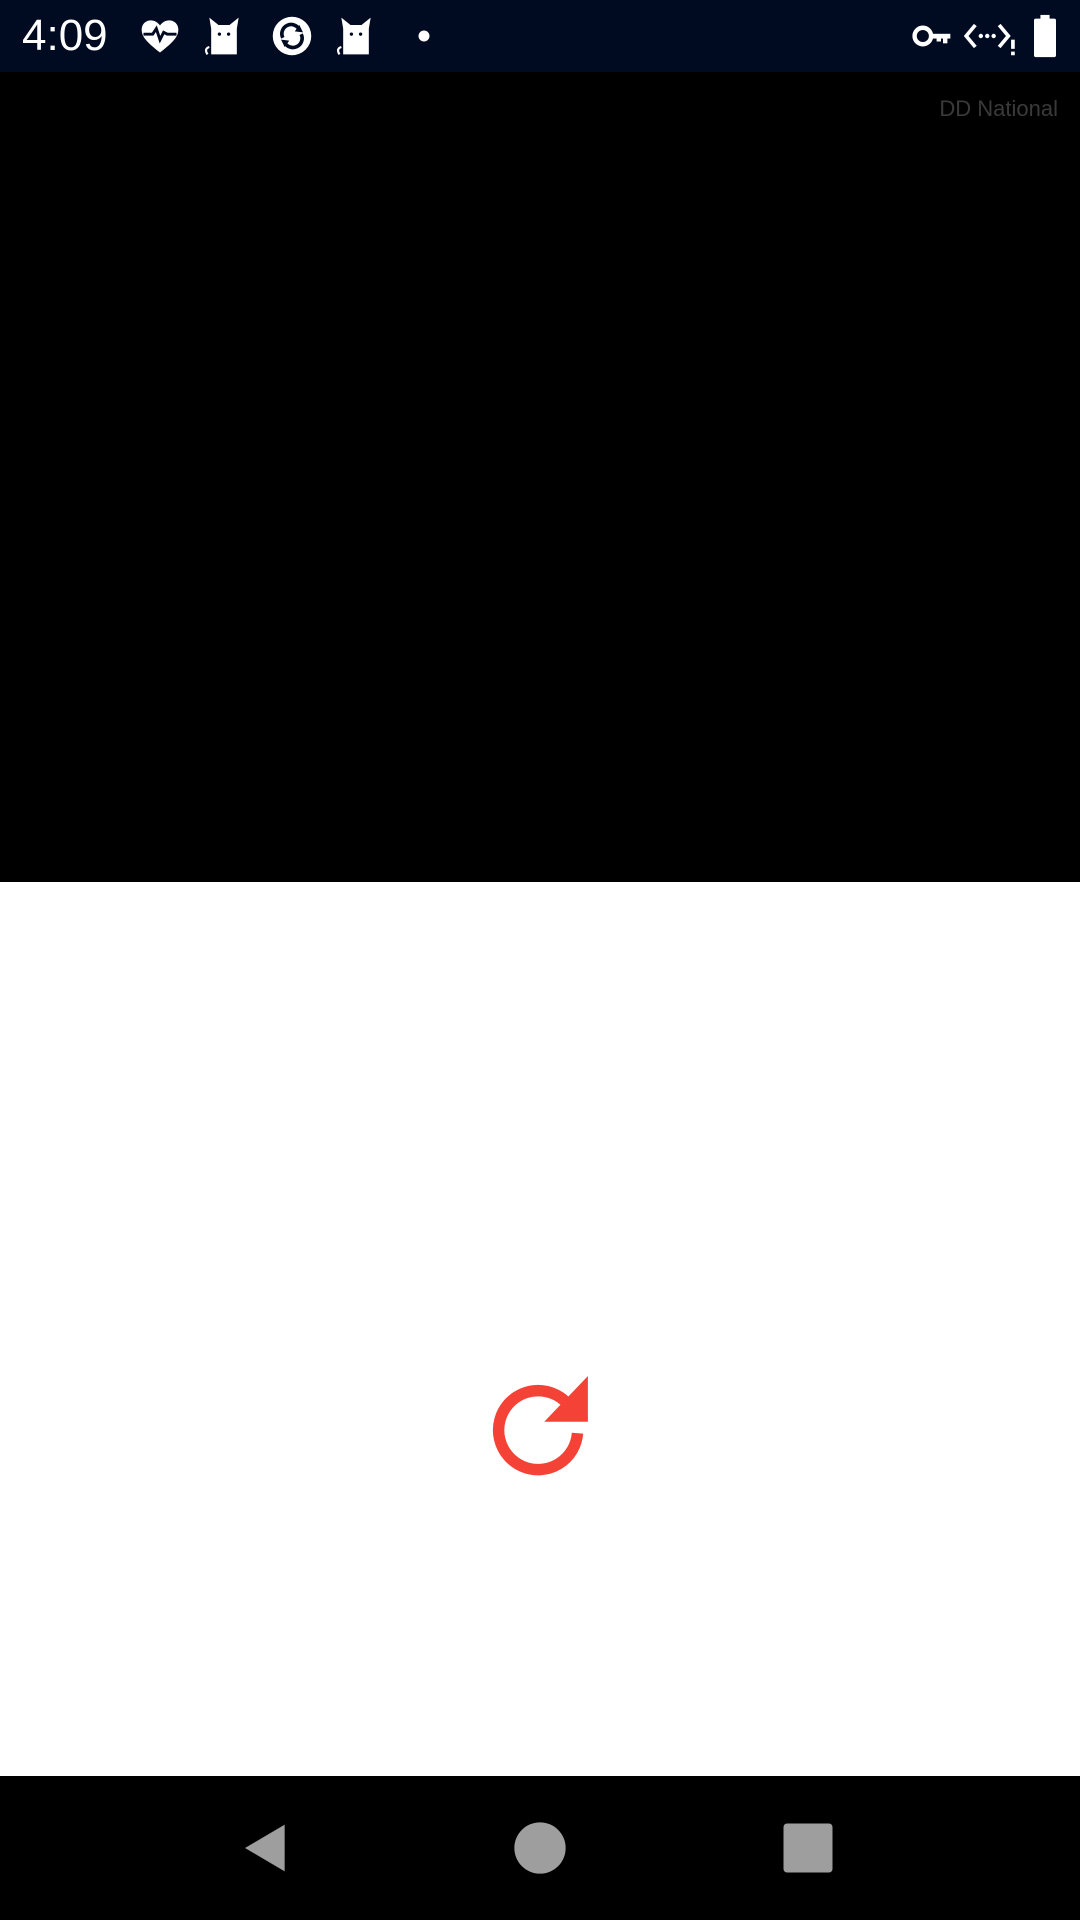 This screenshot has height=1920, width=1080. What do you see at coordinates (998, 108) in the screenshot?
I see `channel-watermark: DD National` at bounding box center [998, 108].